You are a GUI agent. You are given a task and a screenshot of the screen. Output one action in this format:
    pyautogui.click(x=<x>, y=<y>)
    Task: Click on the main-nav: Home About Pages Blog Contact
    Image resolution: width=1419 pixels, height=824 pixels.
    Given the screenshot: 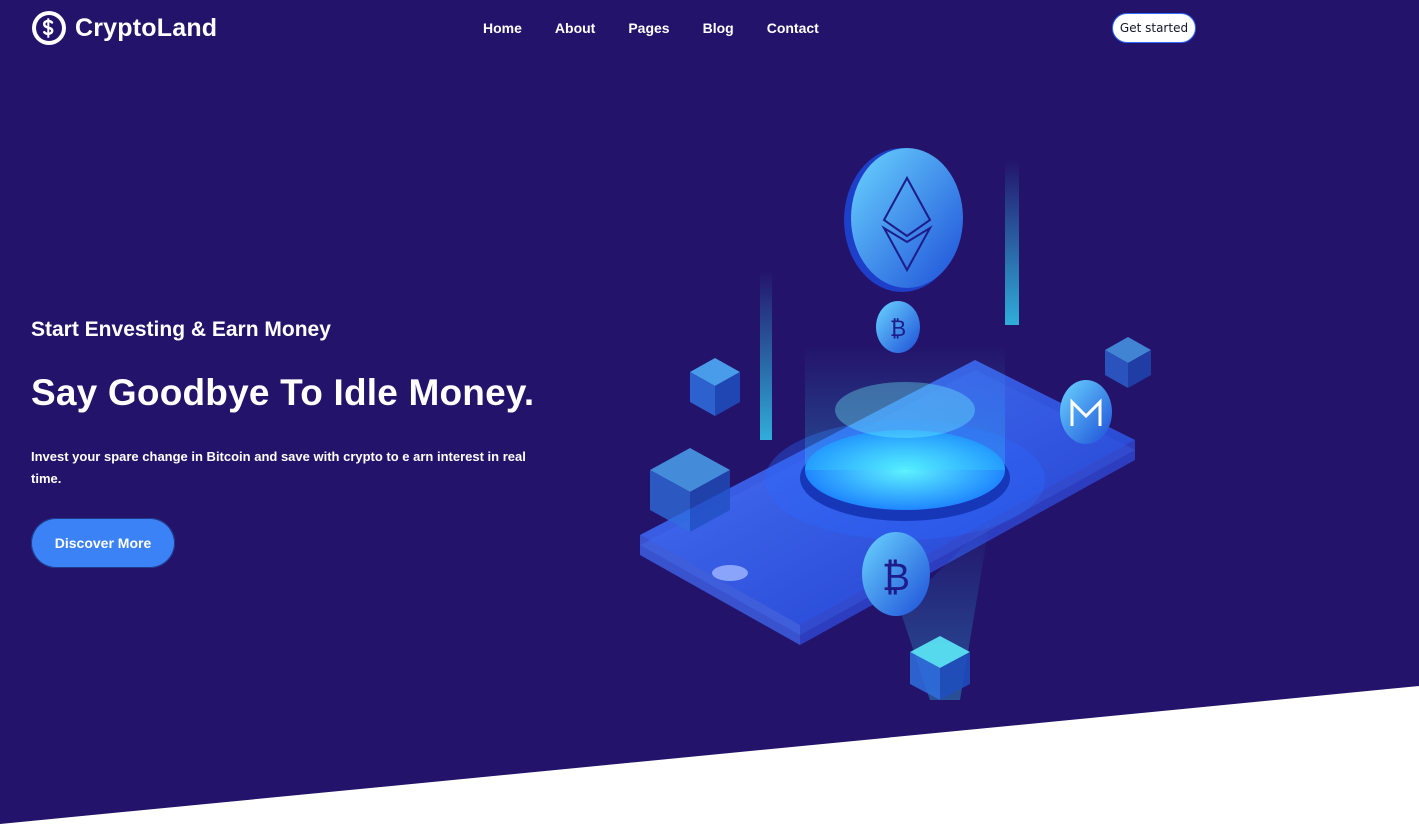 What is the action you would take?
    pyautogui.click(x=667, y=28)
    